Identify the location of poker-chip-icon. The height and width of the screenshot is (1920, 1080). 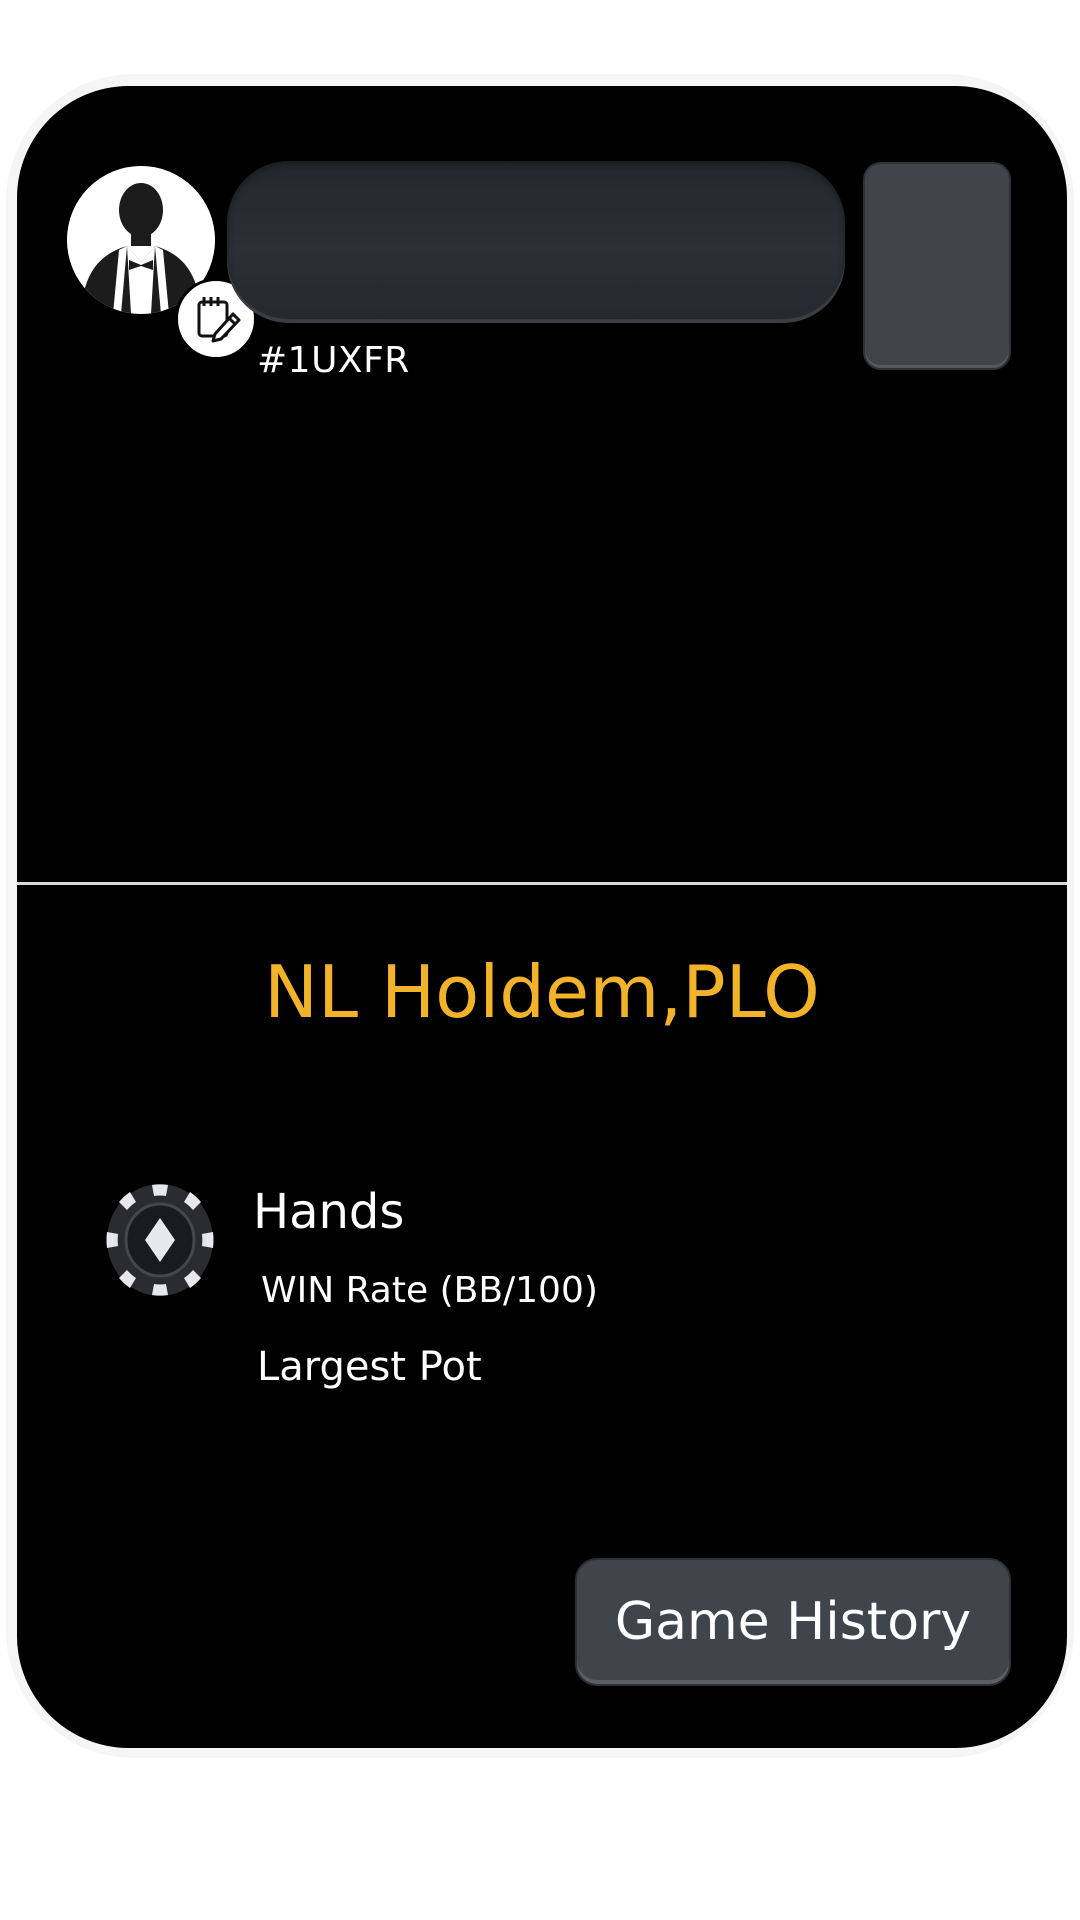
(160, 1240).